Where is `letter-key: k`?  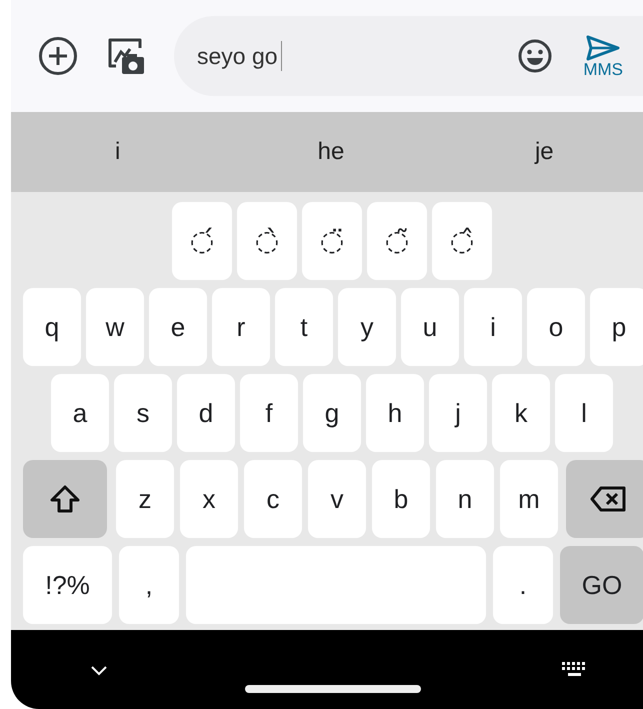
letter-key: k is located at coordinates (521, 413).